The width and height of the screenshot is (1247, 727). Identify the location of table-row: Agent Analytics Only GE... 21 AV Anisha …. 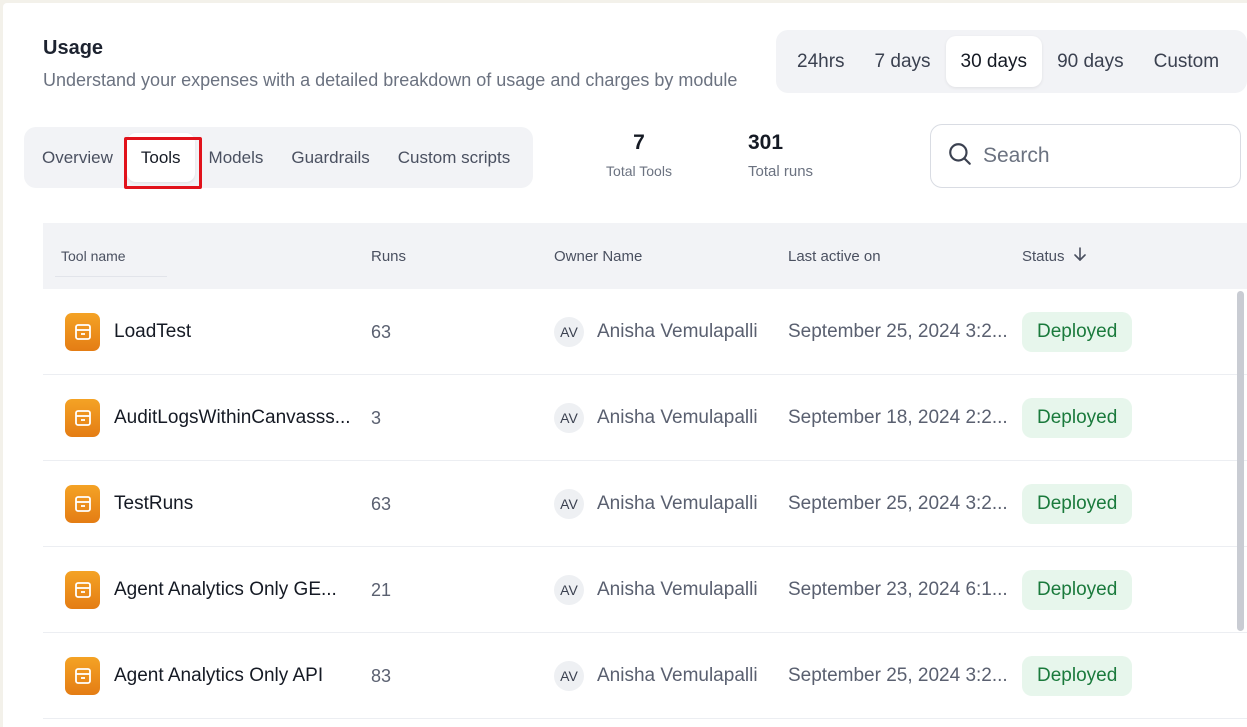
(645, 590).